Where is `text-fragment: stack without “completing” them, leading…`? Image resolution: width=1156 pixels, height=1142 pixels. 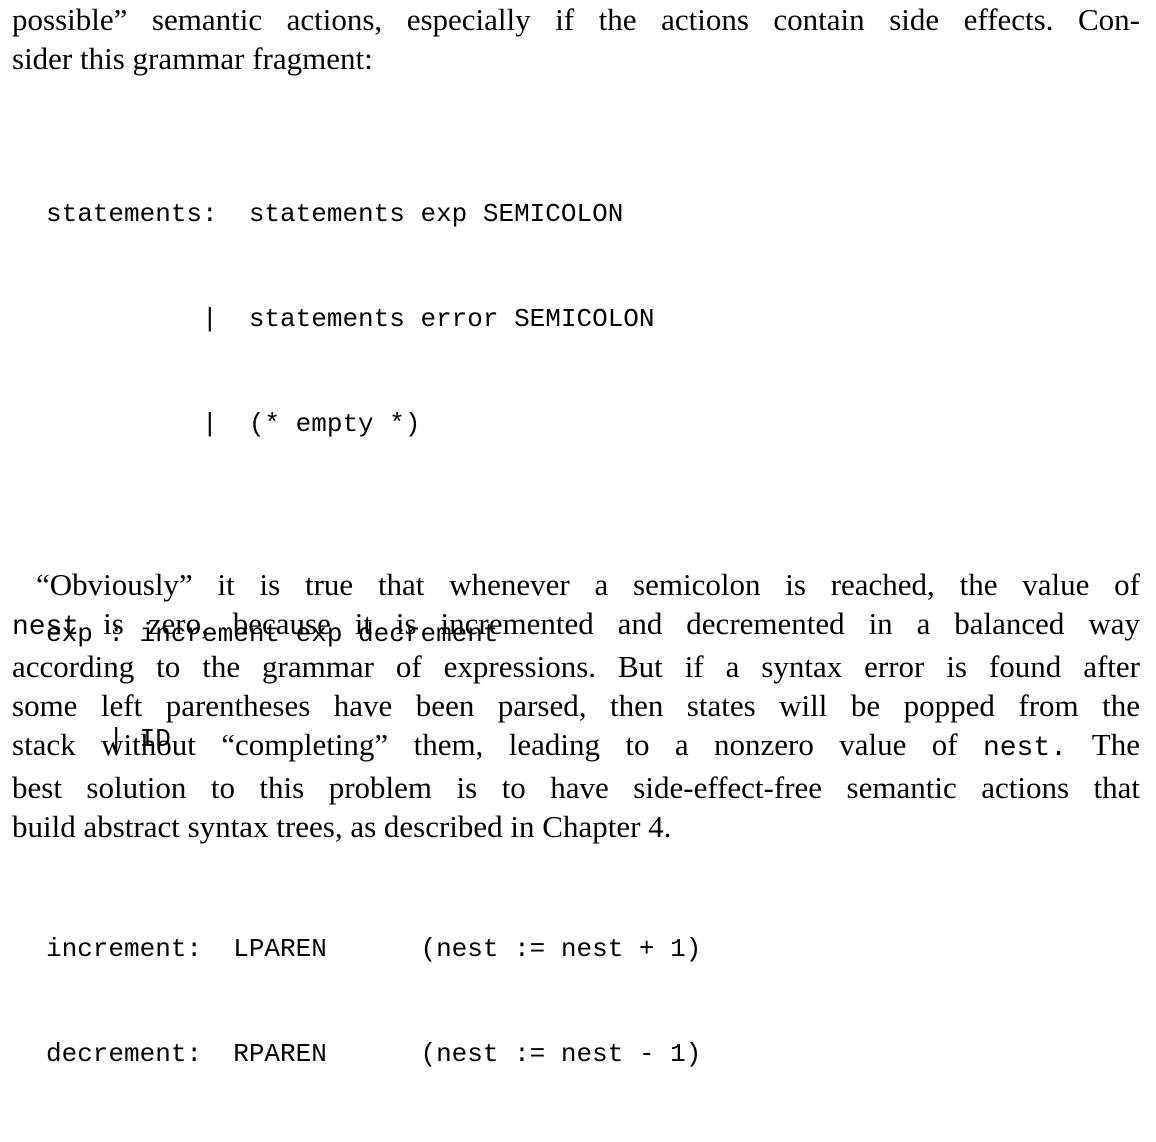
text-fragment: stack without “completing” them, leading… is located at coordinates (497, 744).